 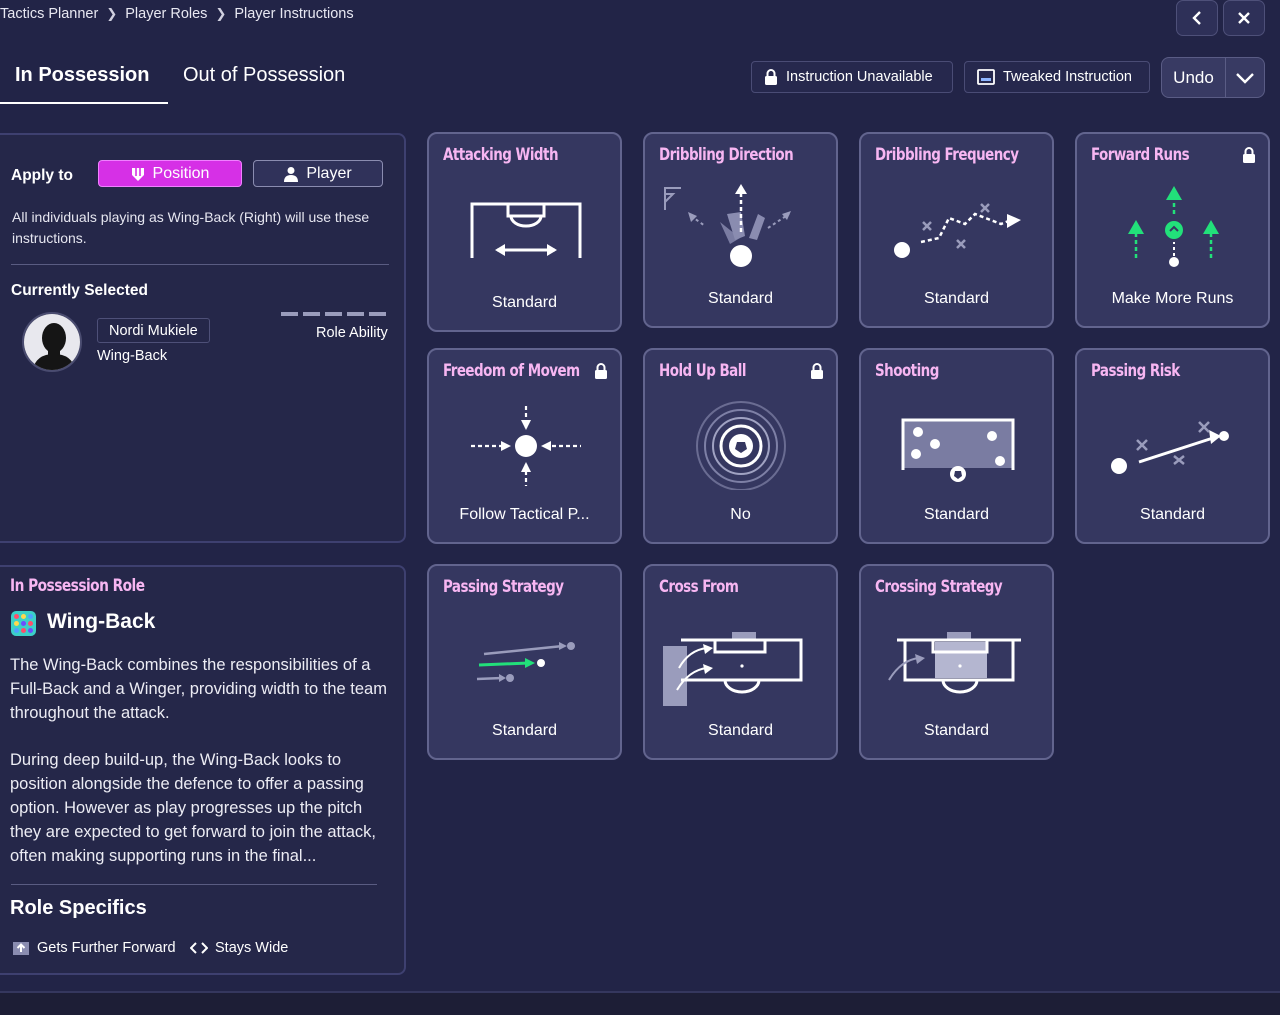 I want to click on tab-out-of-possession: Out of Possession, so click(x=264, y=75).